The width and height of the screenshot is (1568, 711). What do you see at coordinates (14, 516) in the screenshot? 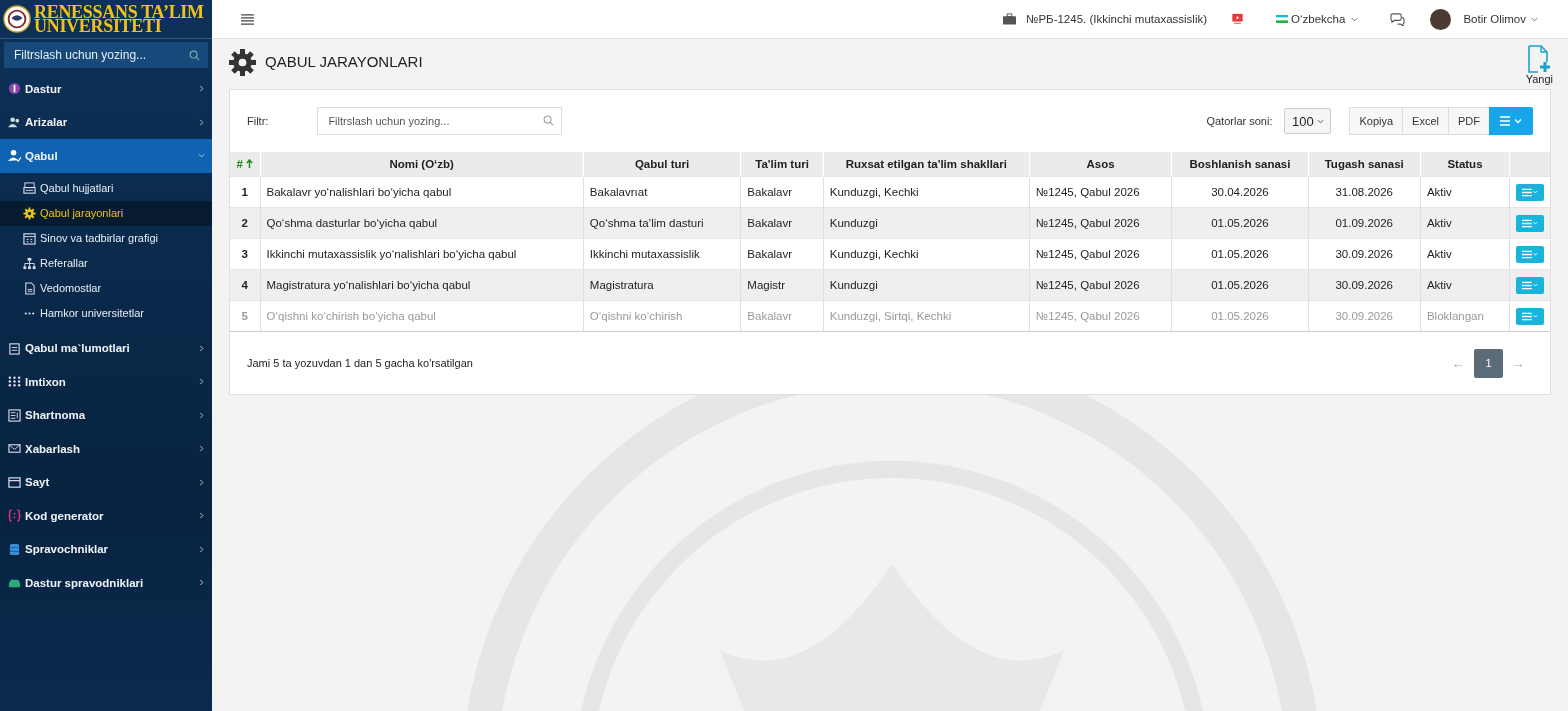
I see `braces-icon` at bounding box center [14, 516].